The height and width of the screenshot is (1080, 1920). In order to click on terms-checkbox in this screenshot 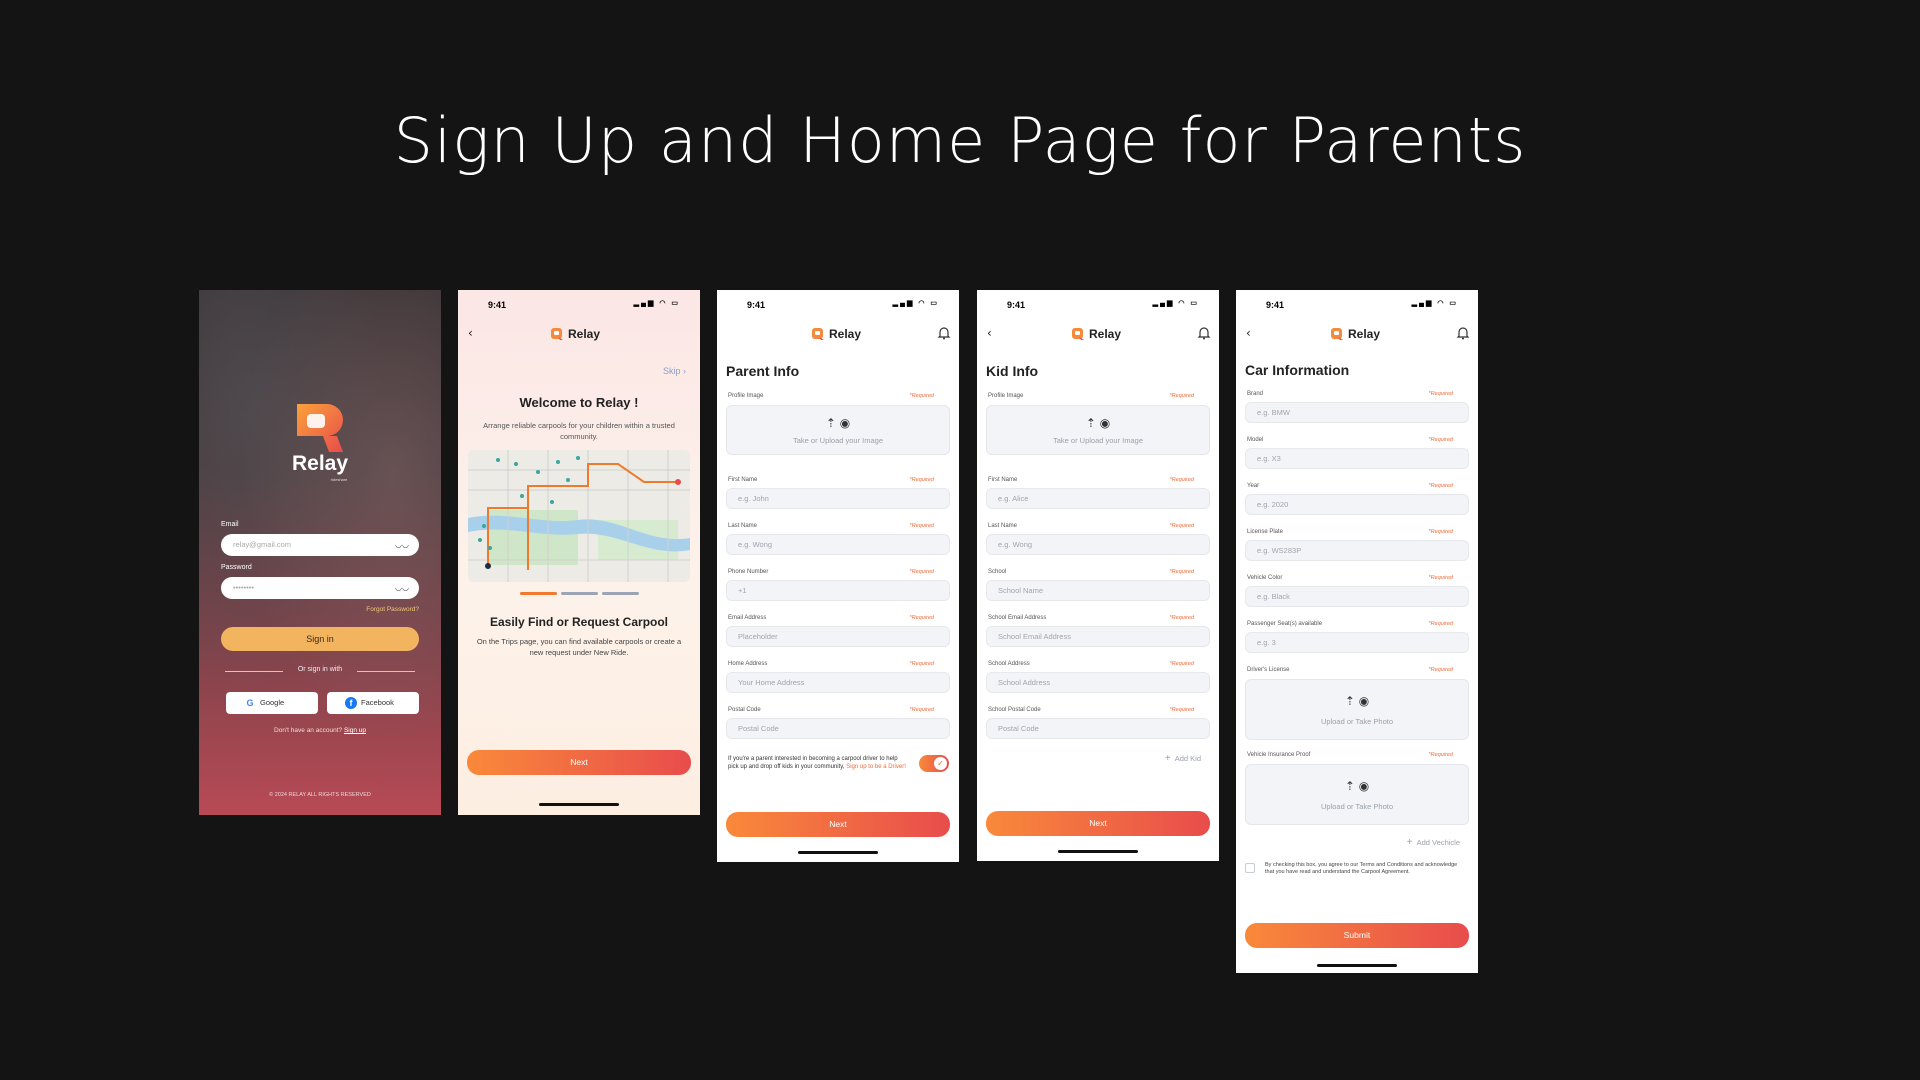, I will do `click(1250, 868)`.